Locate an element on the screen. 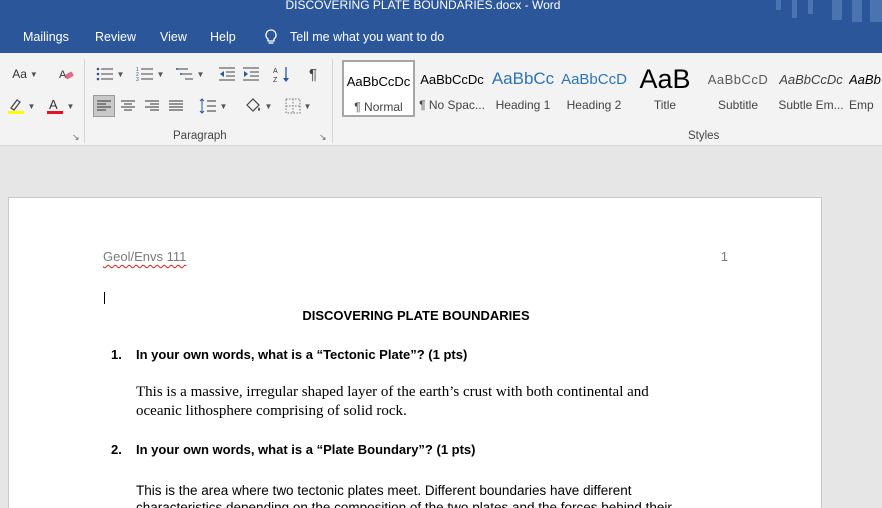 The width and height of the screenshot is (882, 508). bullet-list-icon is located at coordinates (104, 74).